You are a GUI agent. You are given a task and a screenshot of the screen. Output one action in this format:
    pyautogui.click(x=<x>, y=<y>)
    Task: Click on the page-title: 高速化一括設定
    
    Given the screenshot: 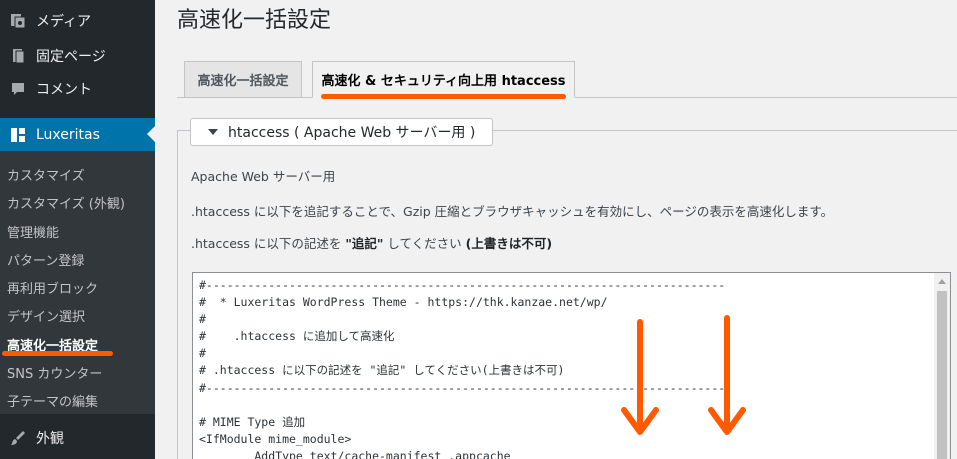 What is the action you would take?
    pyautogui.click(x=254, y=20)
    